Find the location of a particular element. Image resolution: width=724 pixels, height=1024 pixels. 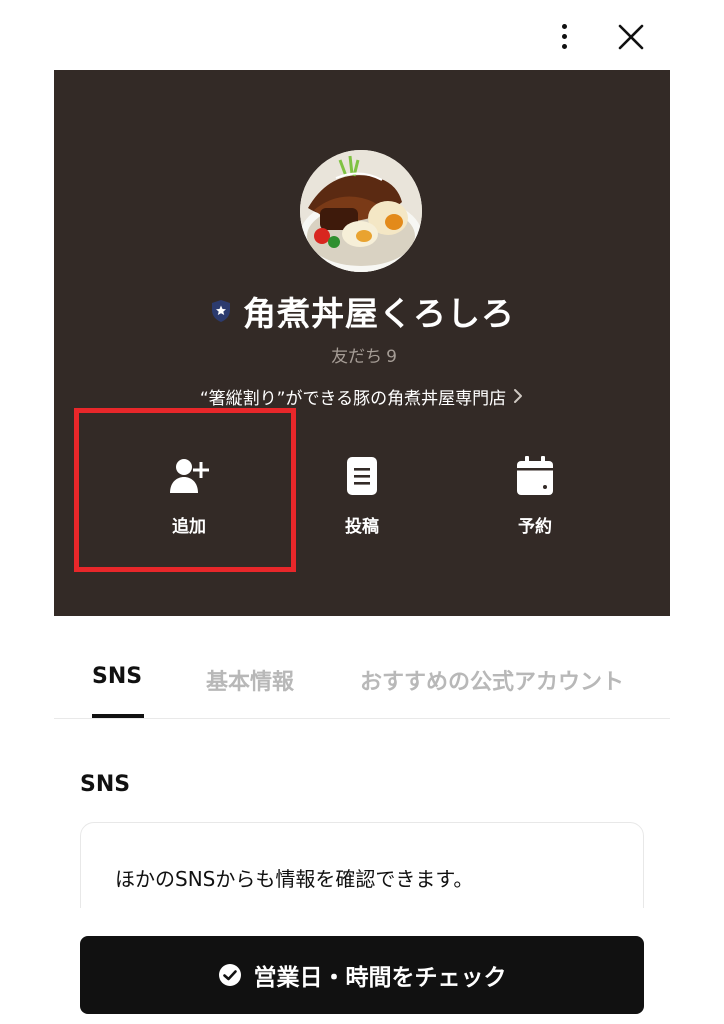

sns-card-text: ほかのSNSからも情報を確認できます。 is located at coordinates (294, 879).